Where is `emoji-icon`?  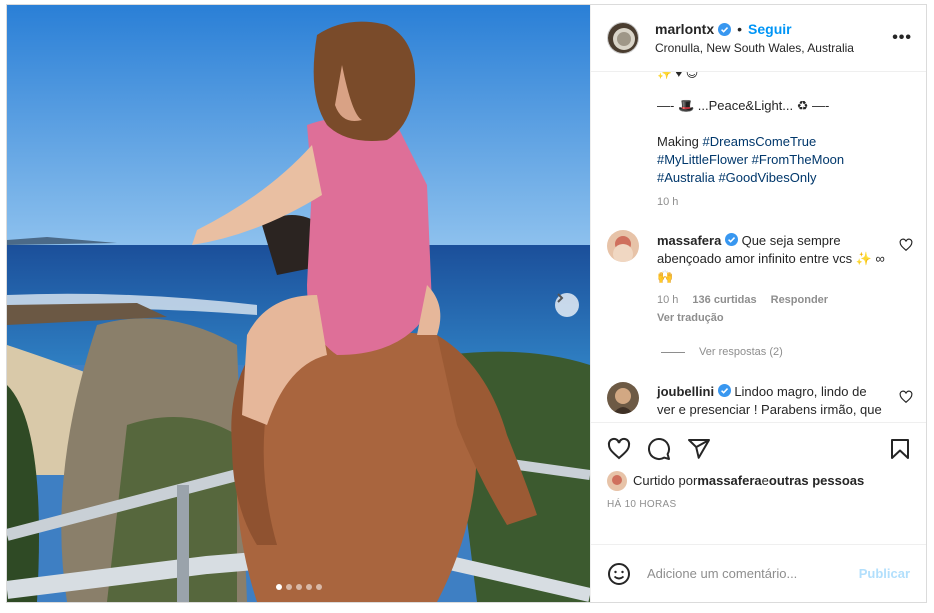
emoji-icon is located at coordinates (619, 574).